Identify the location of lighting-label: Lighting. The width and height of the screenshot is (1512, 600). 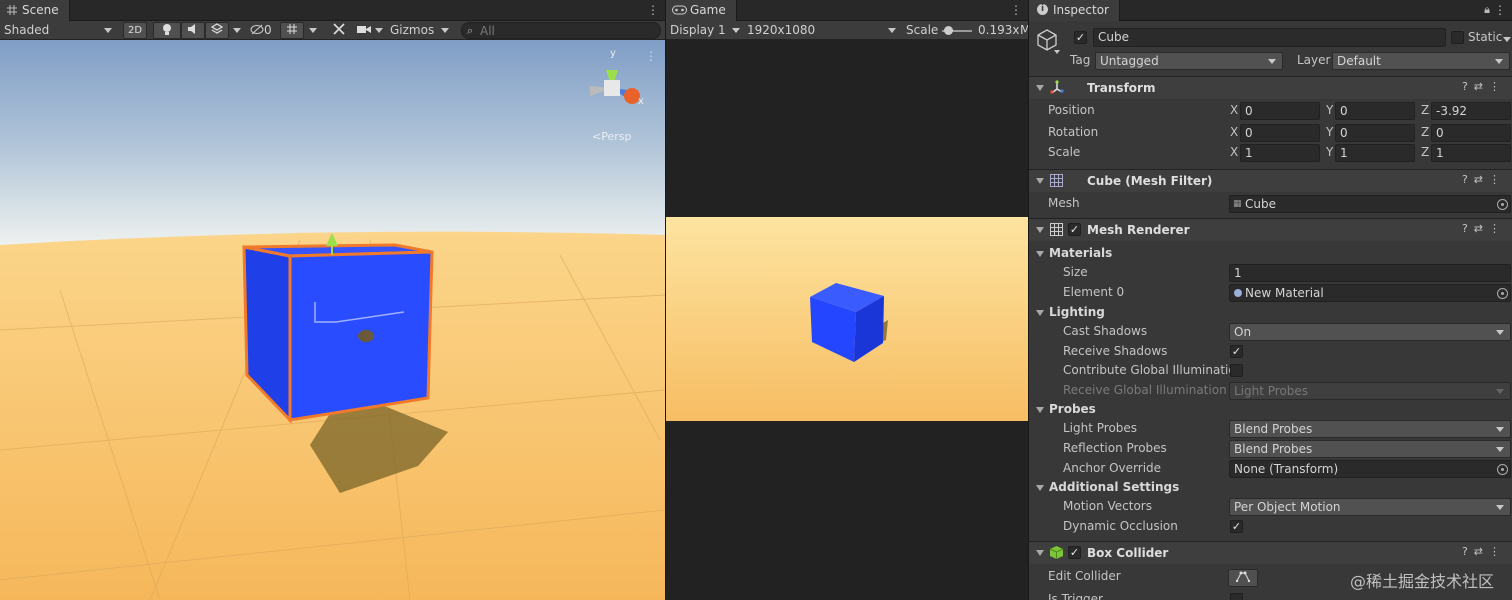
(1077, 312).